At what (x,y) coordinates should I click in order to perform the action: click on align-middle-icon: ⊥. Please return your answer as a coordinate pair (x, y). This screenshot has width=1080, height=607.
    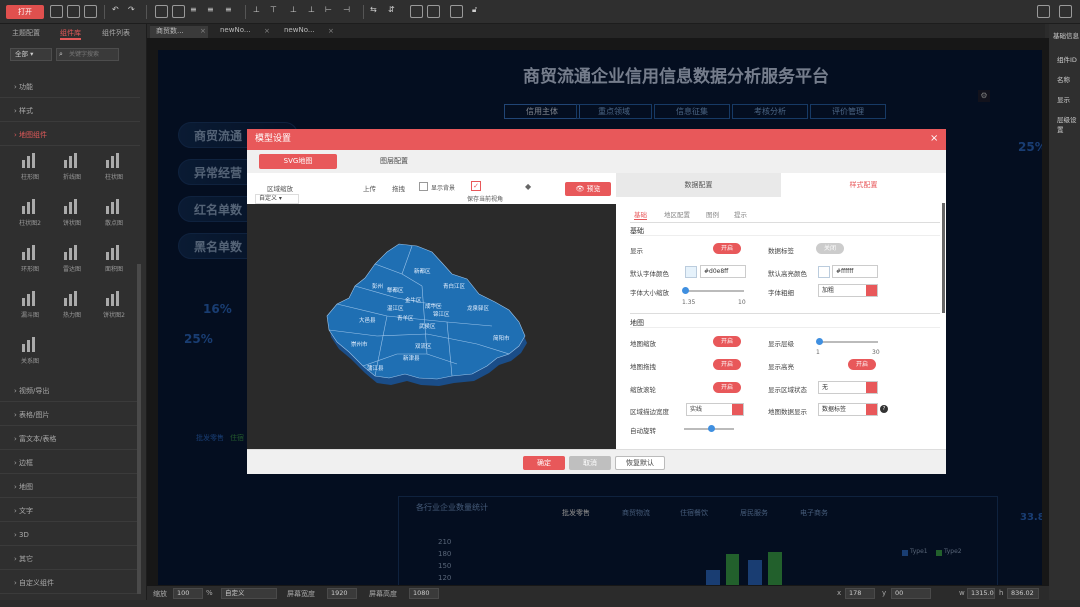
    Looking at the image, I should click on (296, 11).